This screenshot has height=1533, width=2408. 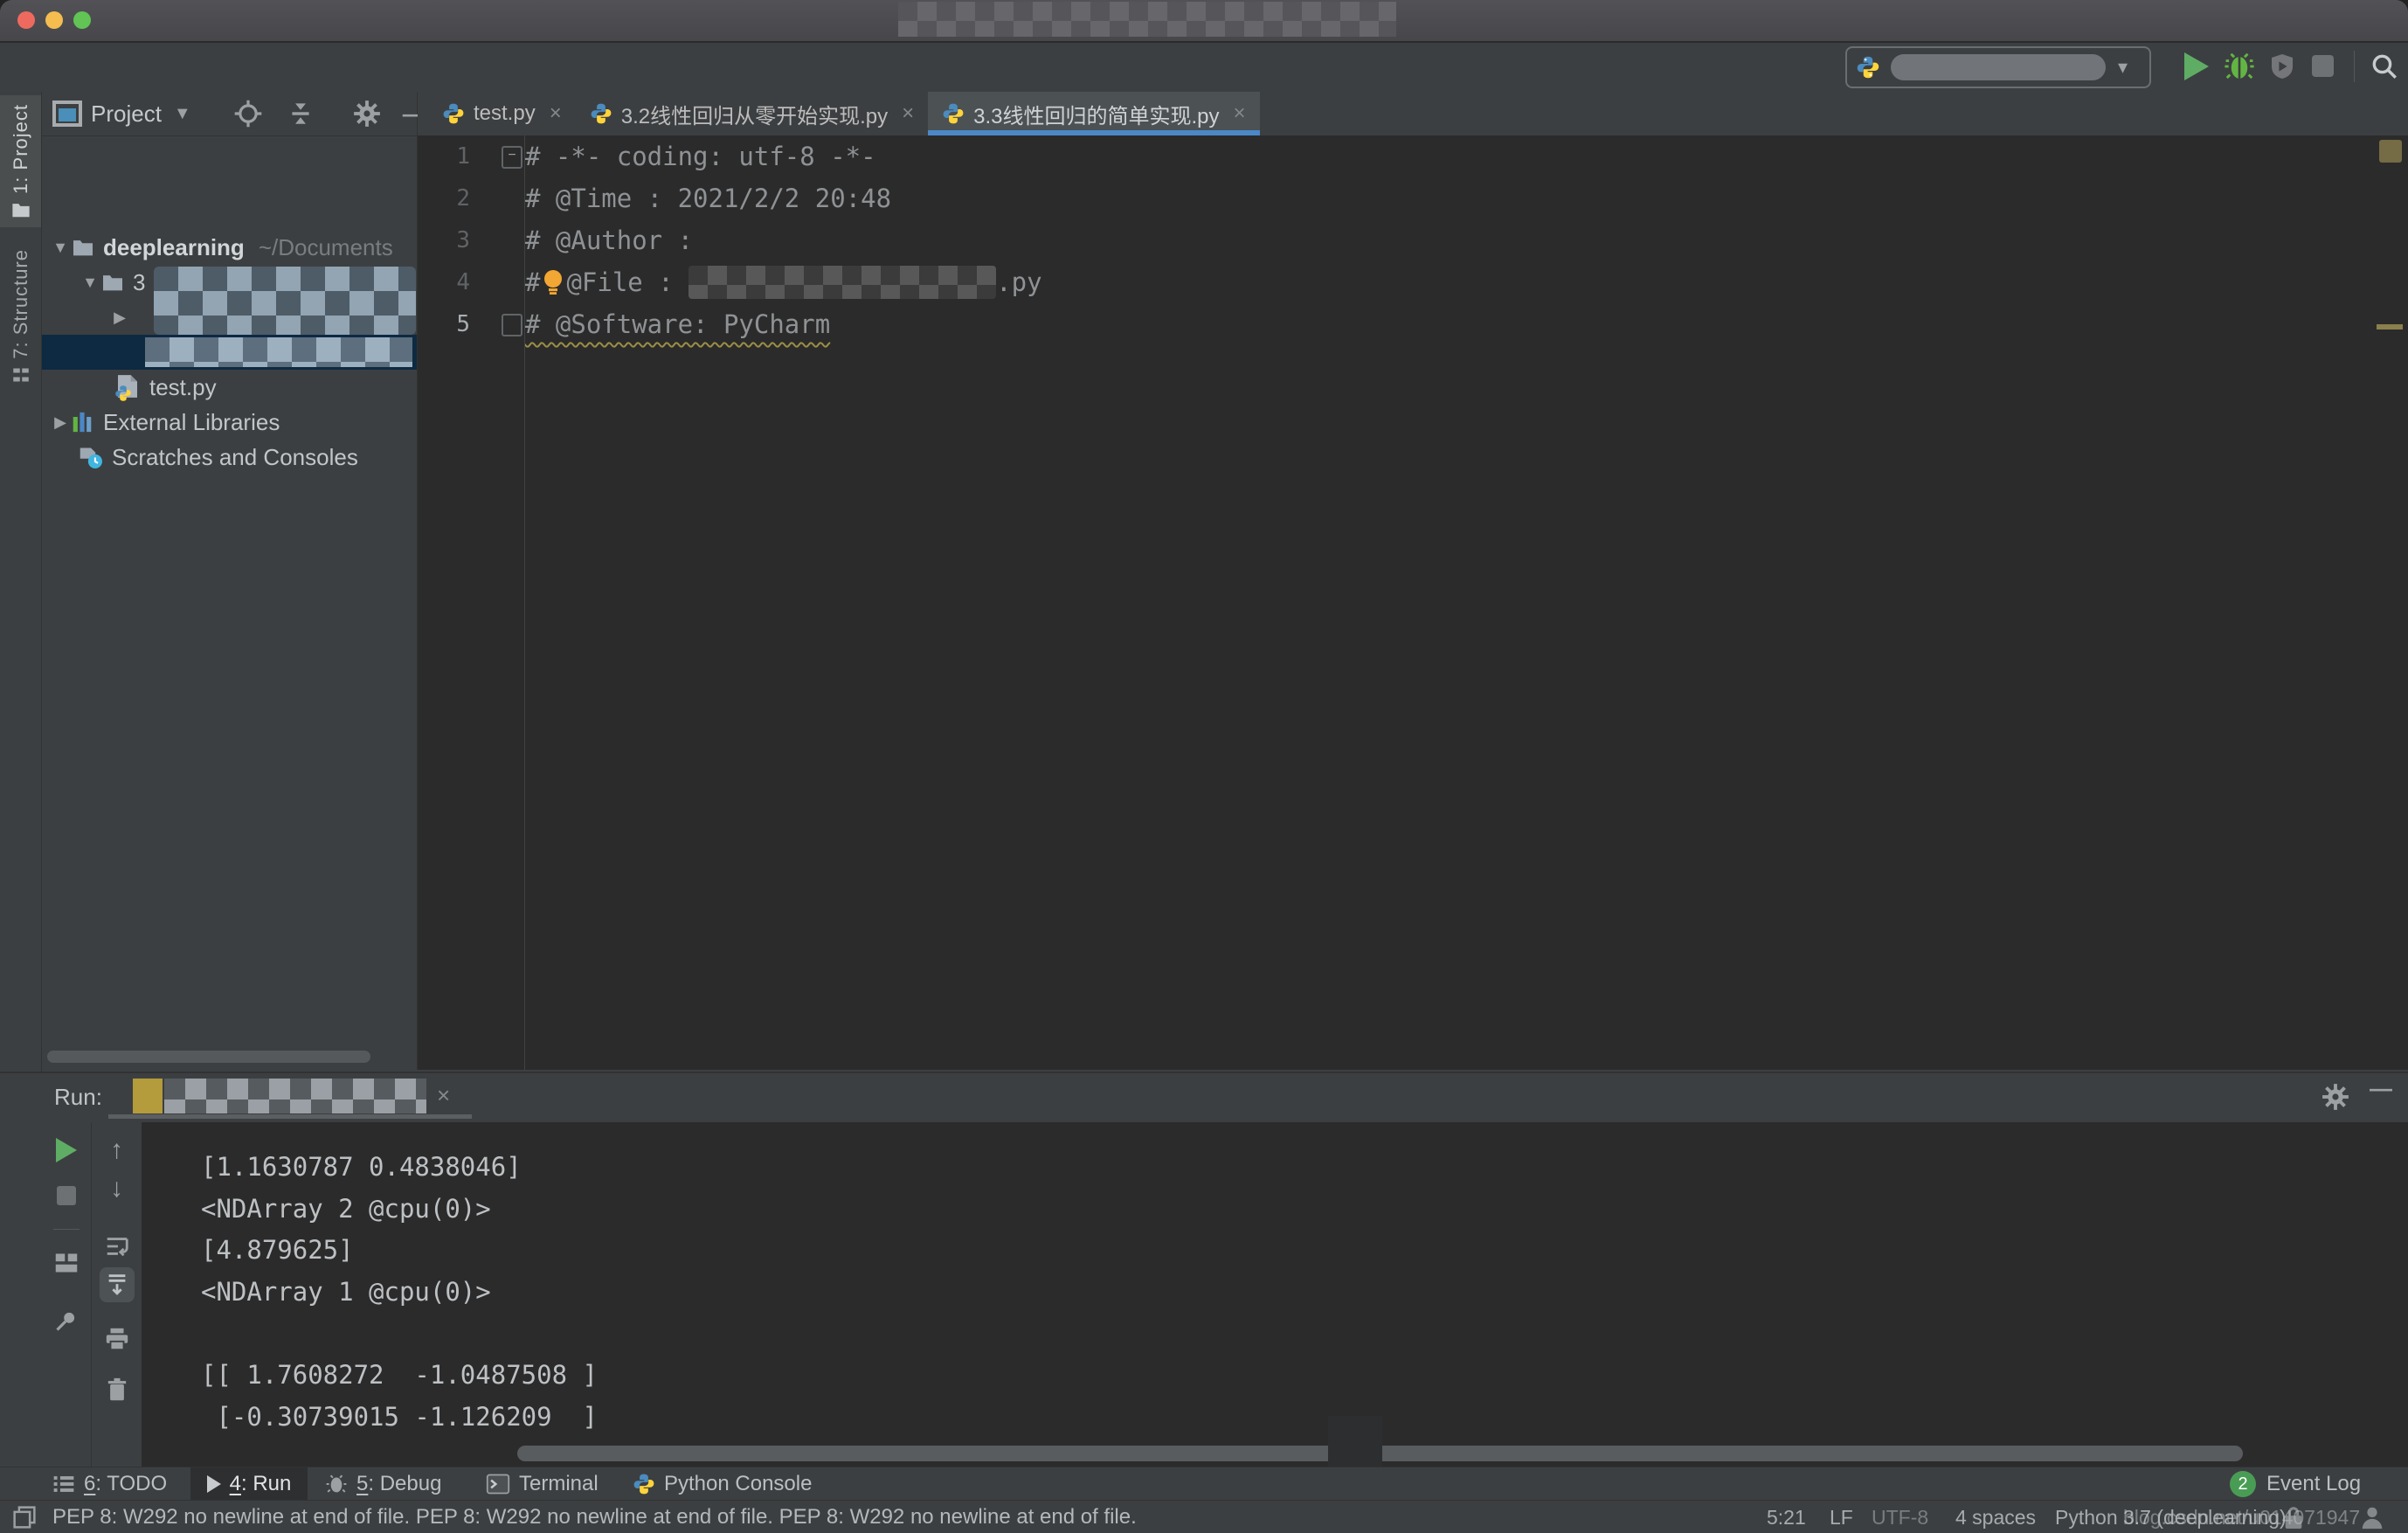 What do you see at coordinates (2242, 1517) in the screenshot?
I see `watermark-text: blog.csdn.net/u014071947` at bounding box center [2242, 1517].